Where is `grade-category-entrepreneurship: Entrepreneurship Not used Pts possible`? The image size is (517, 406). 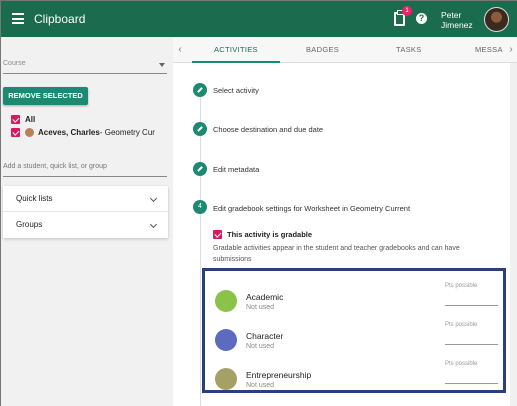 grade-category-entrepreneurship: Entrepreneurship Not used Pts possible is located at coordinates (358, 380).